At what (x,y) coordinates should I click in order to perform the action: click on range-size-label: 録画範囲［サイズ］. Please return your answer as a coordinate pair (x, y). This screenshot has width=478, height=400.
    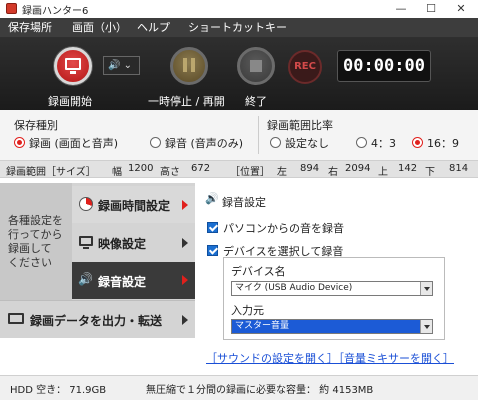
    Looking at the image, I should click on (51, 172).